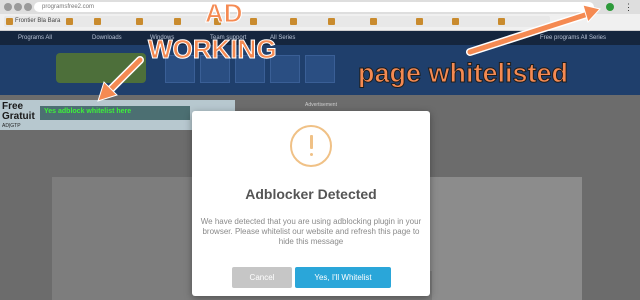 The image size is (640, 300). I want to click on annotation-ad: AD, so click(224, 14).